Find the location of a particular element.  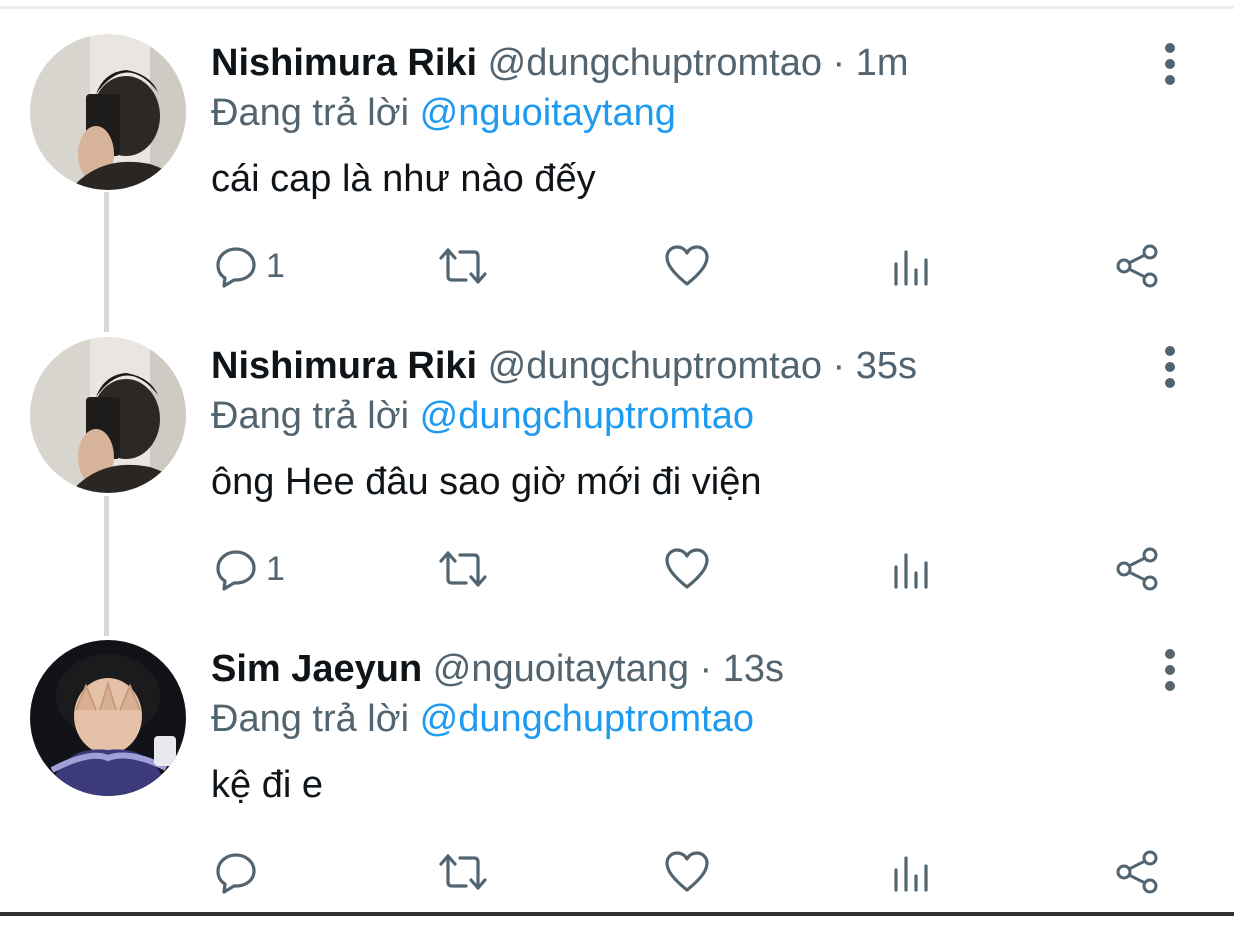

top-divider is located at coordinates (617, 7).